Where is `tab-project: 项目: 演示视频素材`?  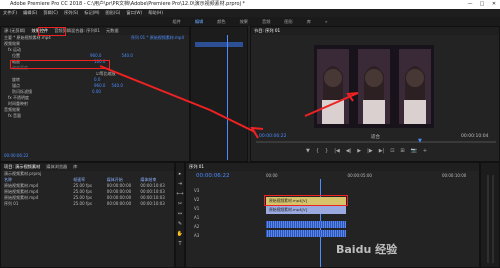
tab-project: 项目: 演示视频素材 is located at coordinates (22, 167).